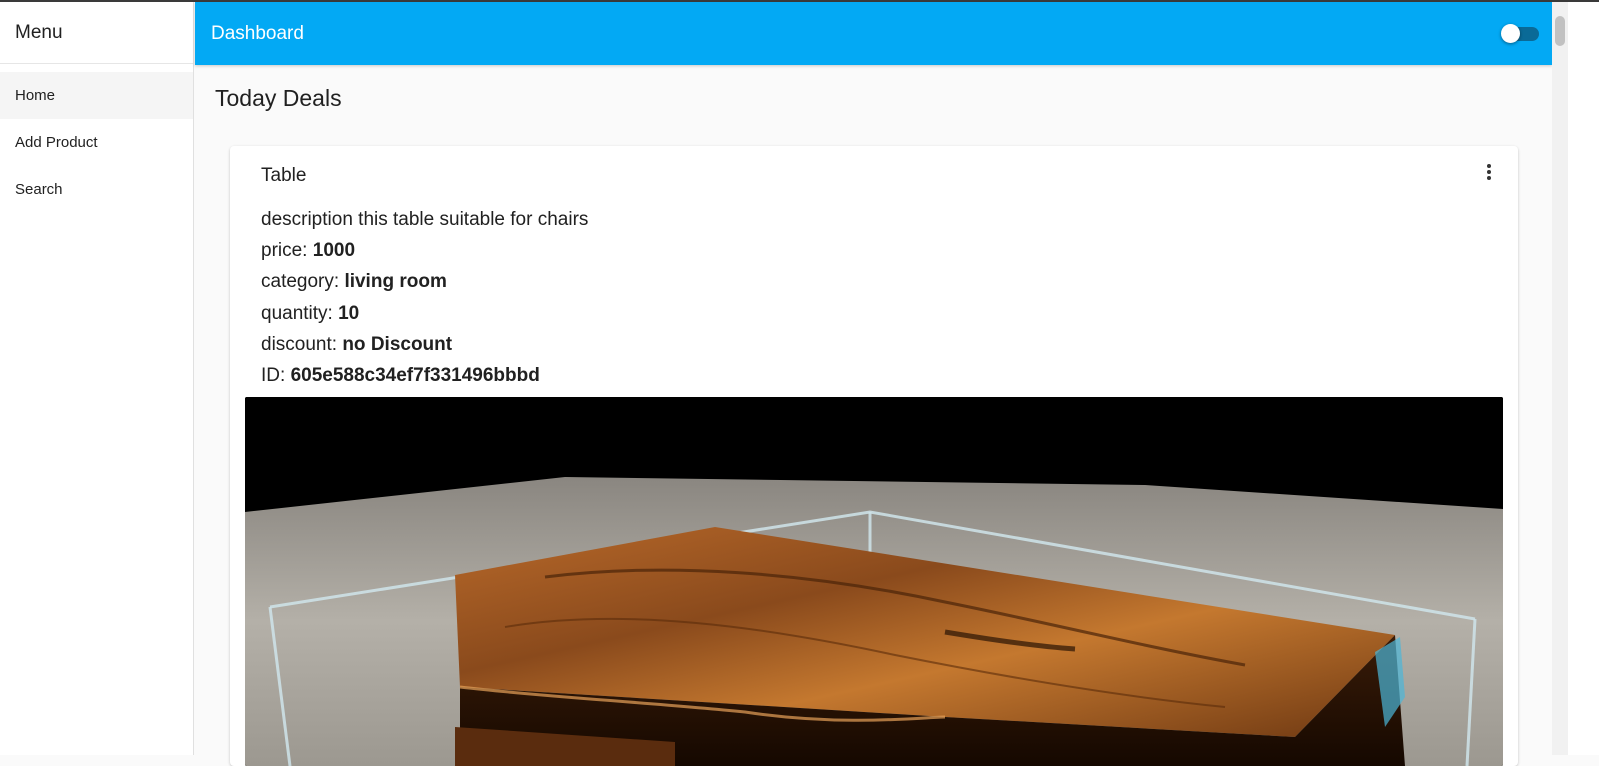 This screenshot has height=766, width=1599. I want to click on product-price: price: 1000, so click(308, 251).